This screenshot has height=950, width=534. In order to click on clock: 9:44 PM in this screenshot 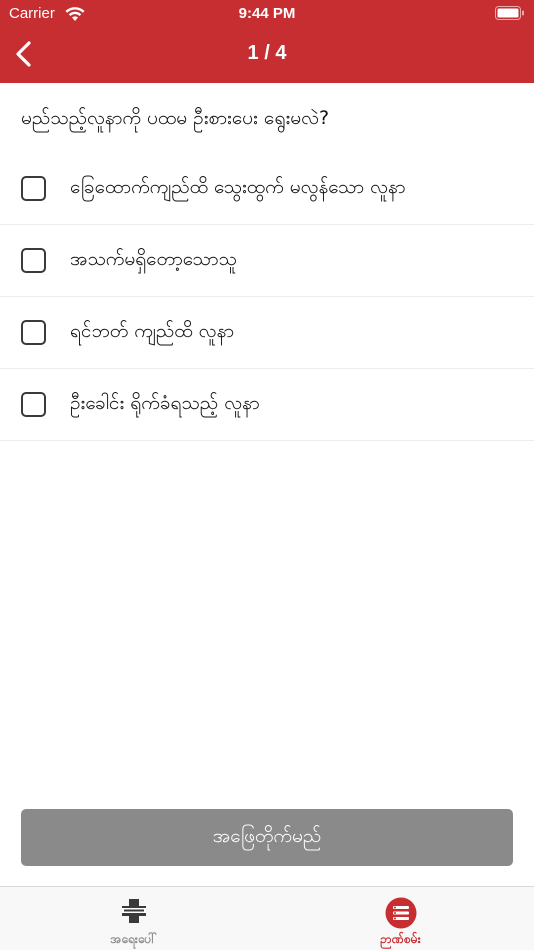, I will do `click(267, 13)`.